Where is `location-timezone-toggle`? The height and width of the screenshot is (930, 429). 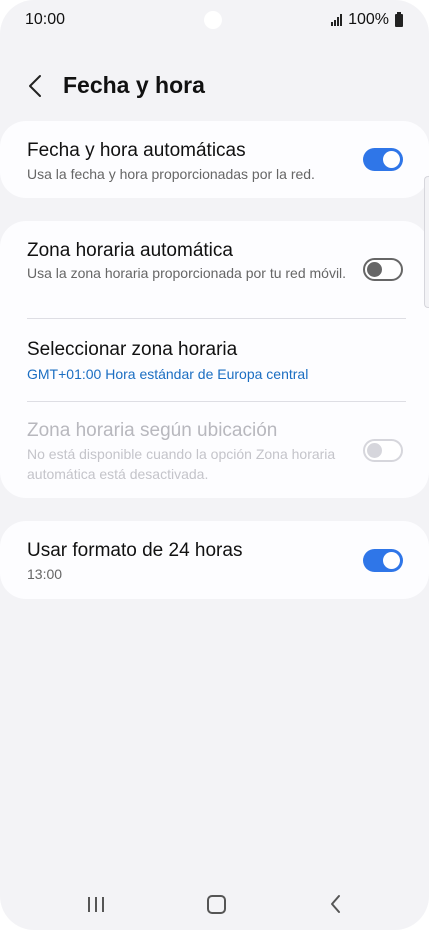
location-timezone-toggle is located at coordinates (383, 450).